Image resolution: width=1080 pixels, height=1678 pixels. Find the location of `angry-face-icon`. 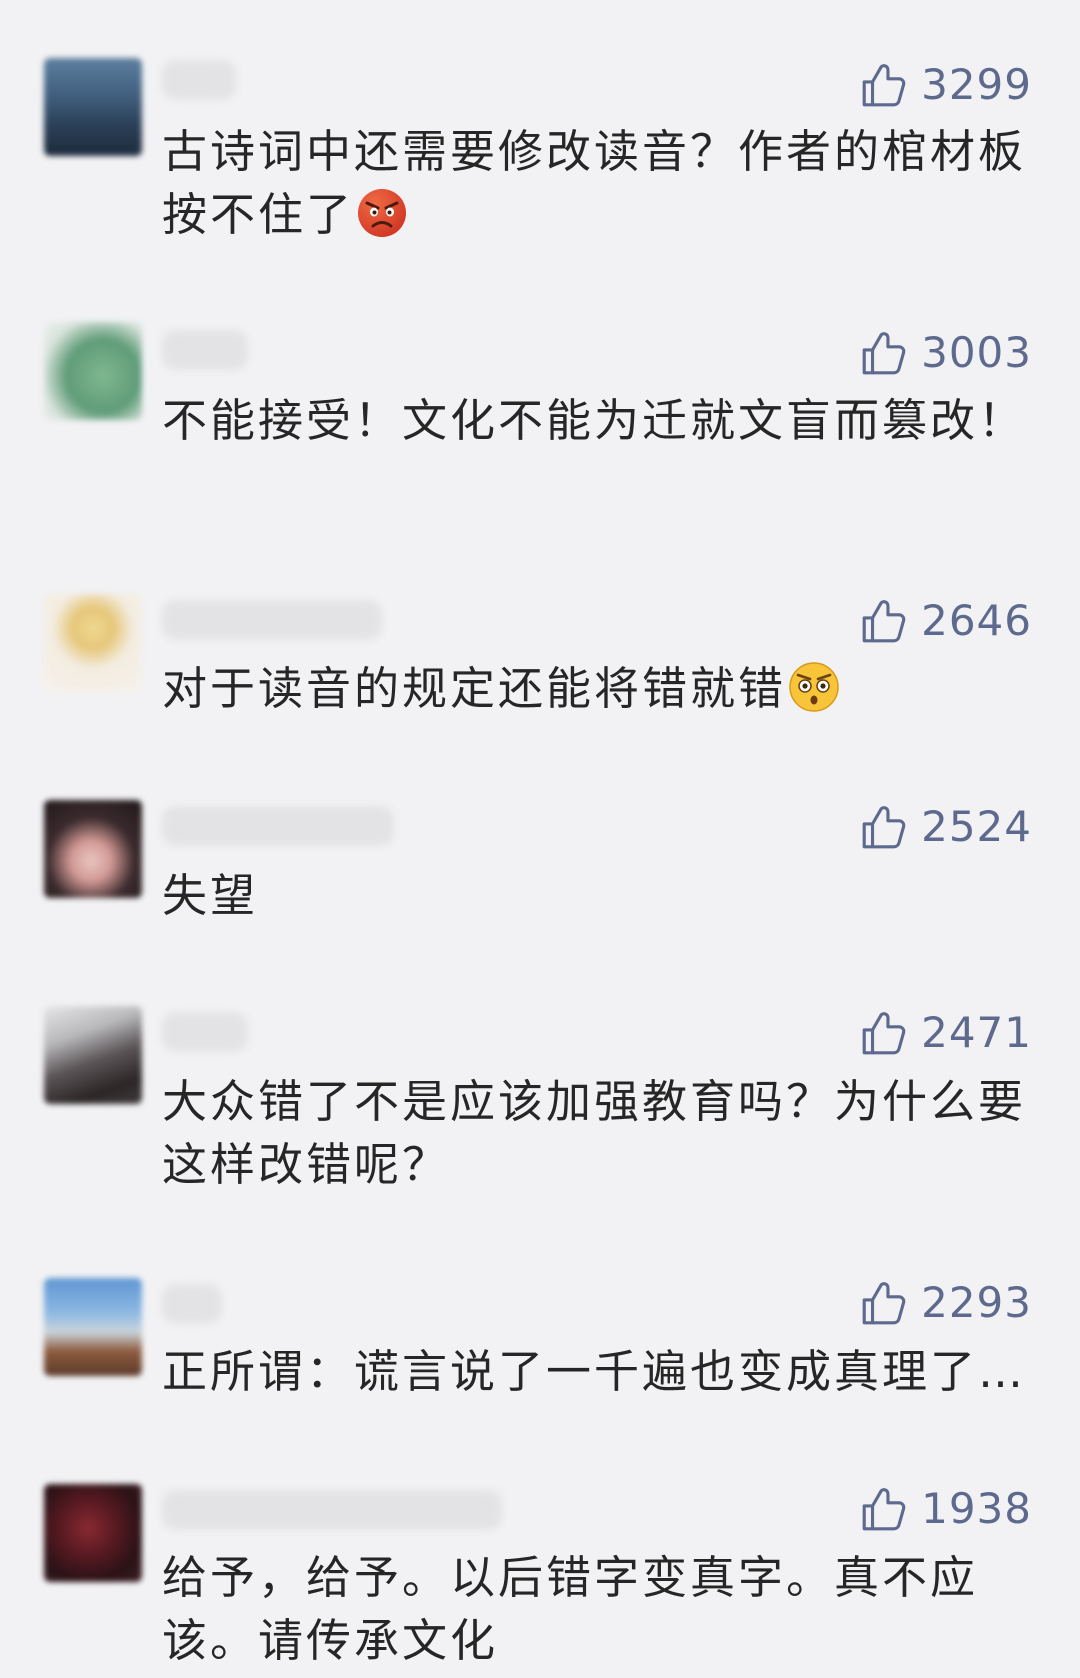

angry-face-icon is located at coordinates (382, 213).